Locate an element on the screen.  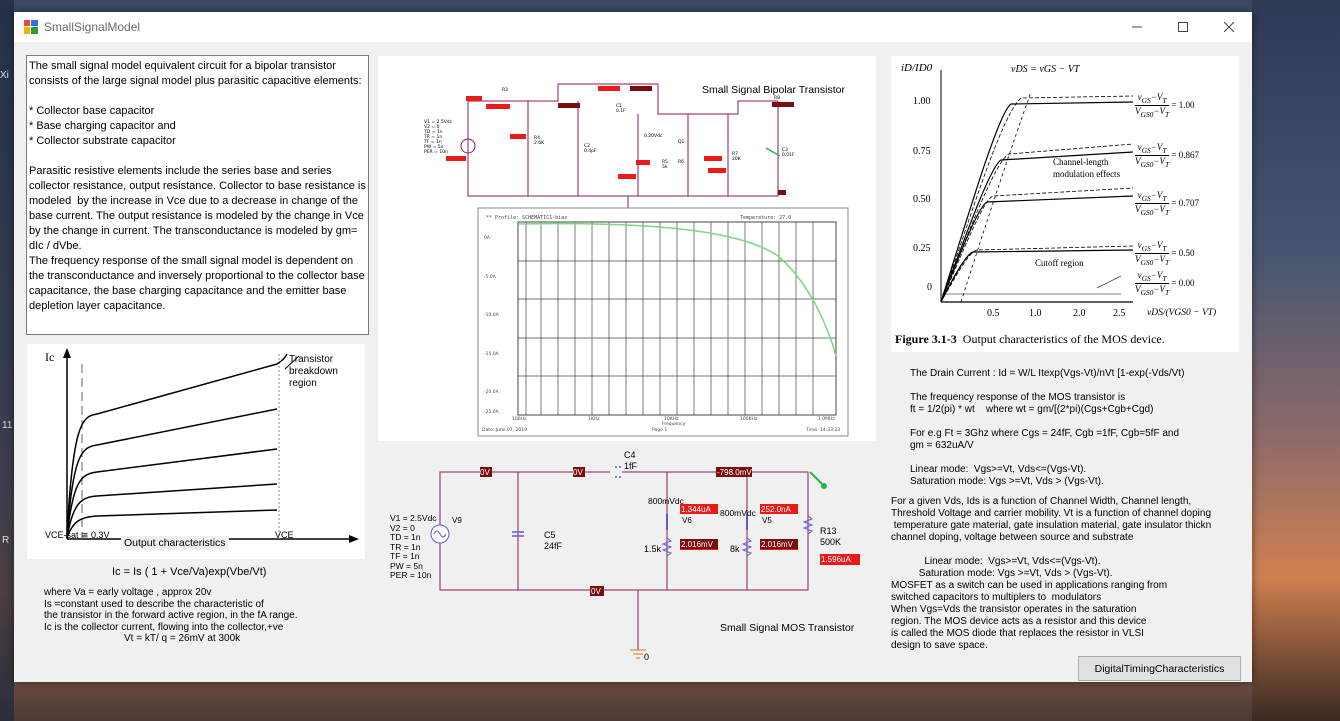
minimize-icon is located at coordinates (1137, 27).